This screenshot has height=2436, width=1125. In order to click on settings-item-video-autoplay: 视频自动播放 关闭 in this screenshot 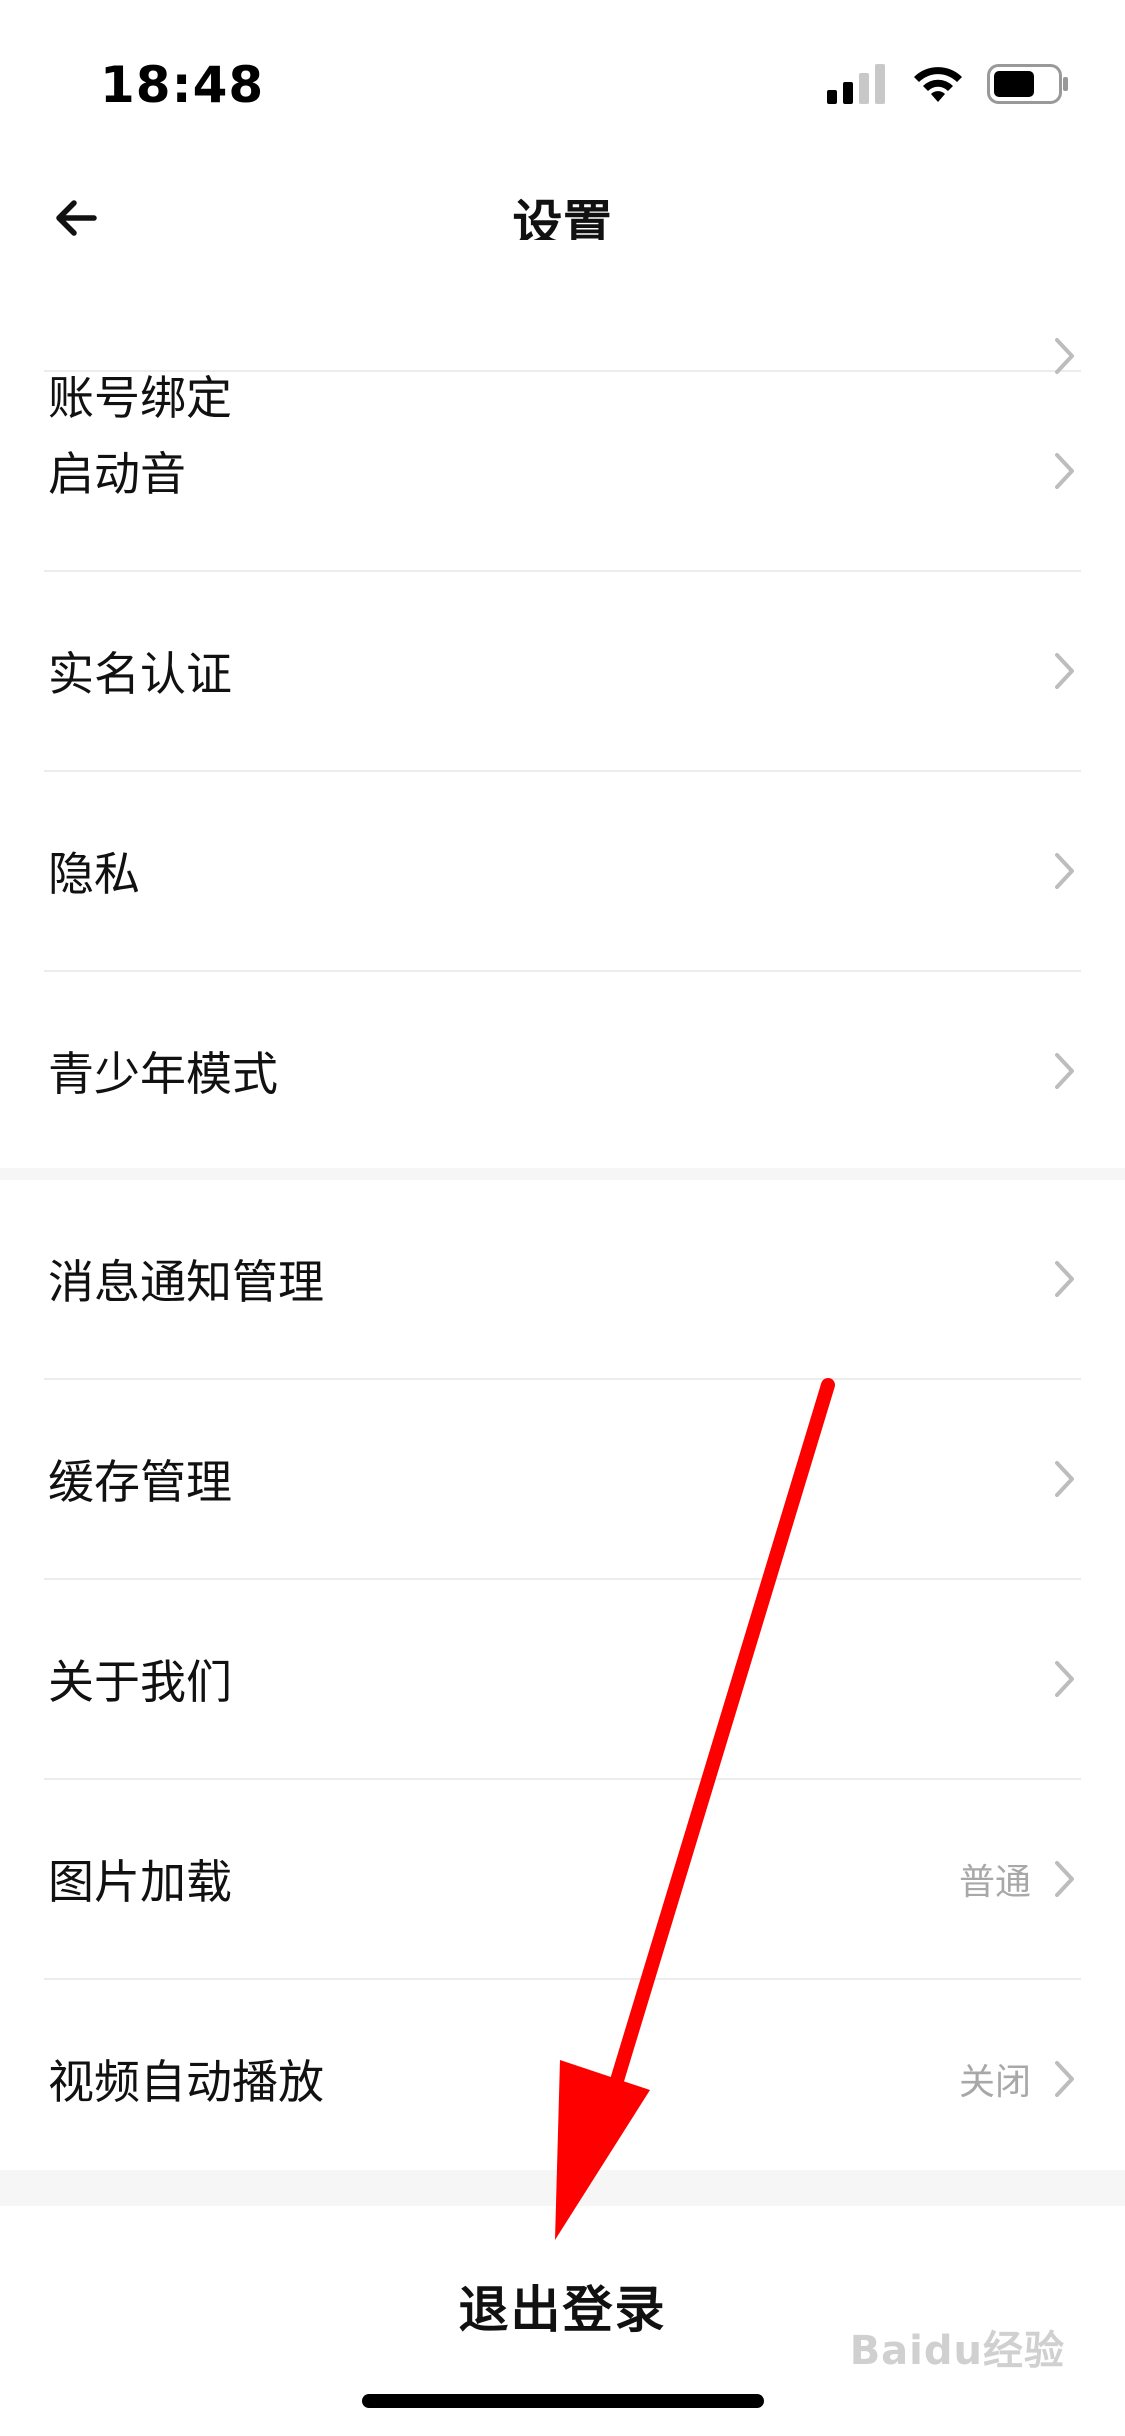, I will do `click(562, 2079)`.